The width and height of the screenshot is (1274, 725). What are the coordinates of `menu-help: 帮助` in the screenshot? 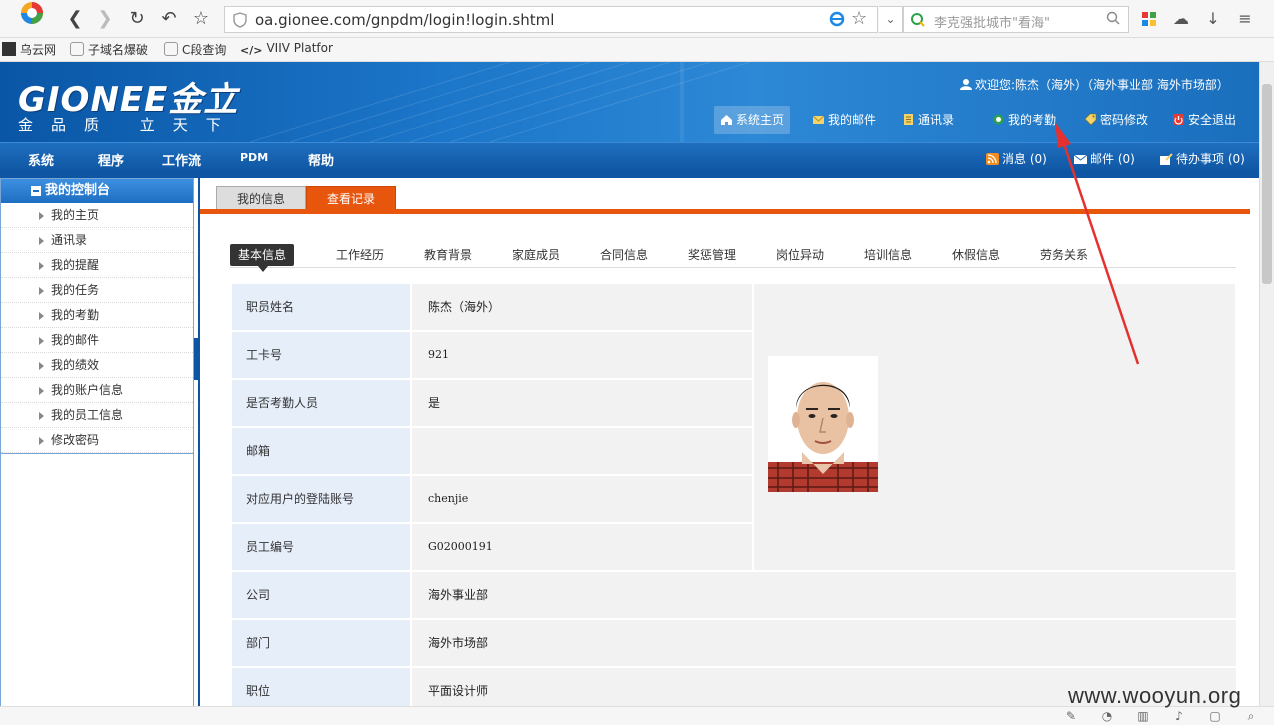 It's located at (321, 159).